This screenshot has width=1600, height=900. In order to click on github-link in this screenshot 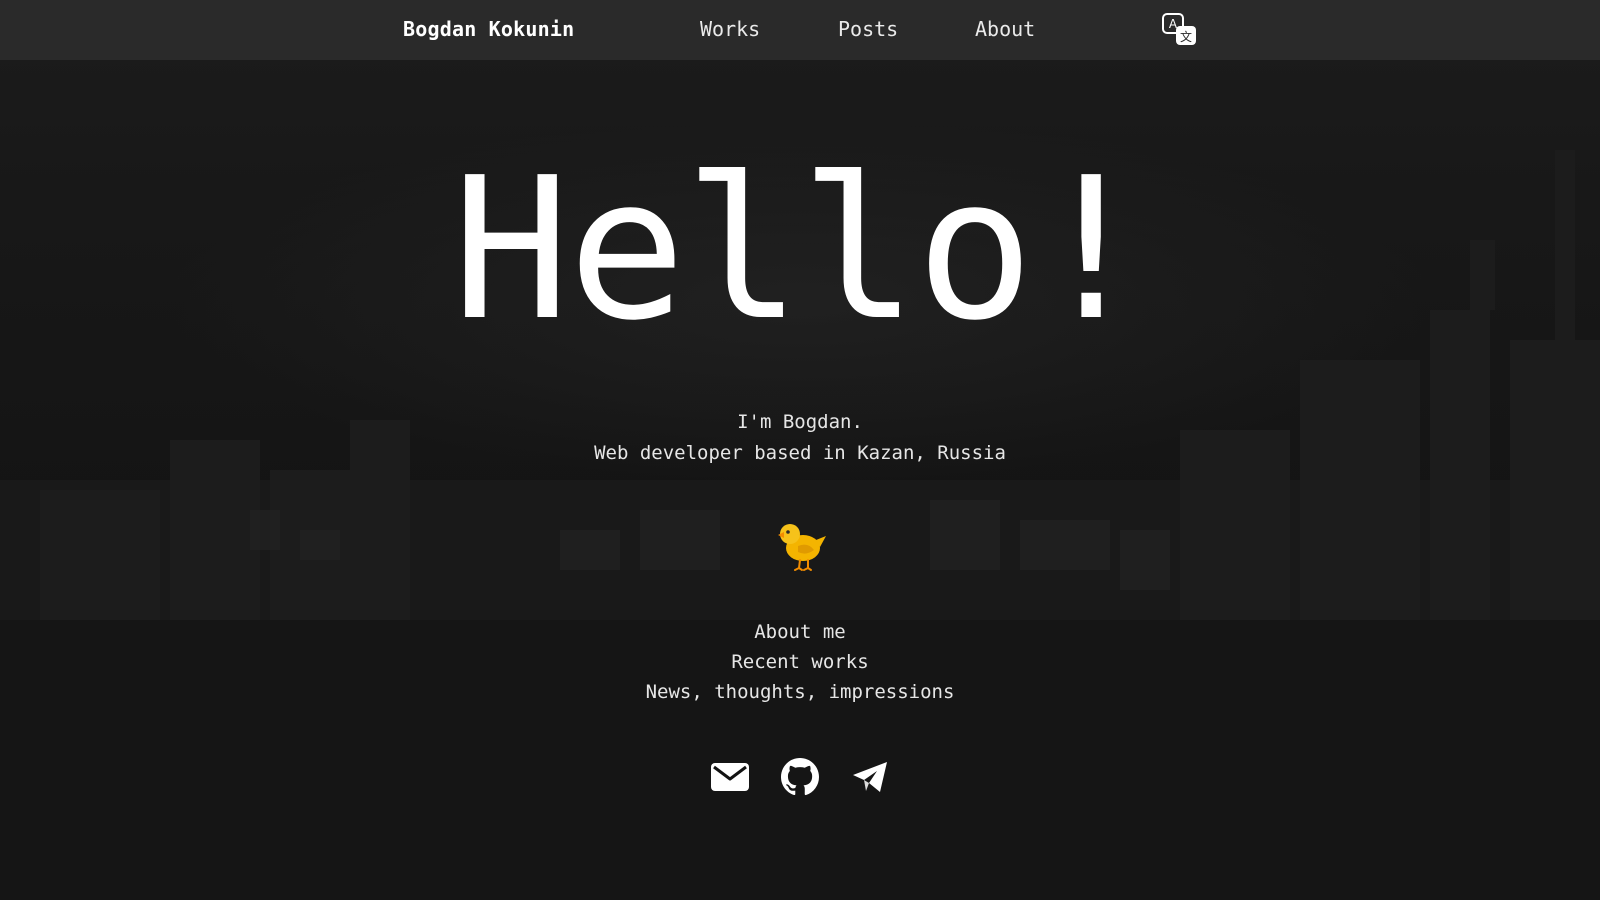, I will do `click(800, 777)`.